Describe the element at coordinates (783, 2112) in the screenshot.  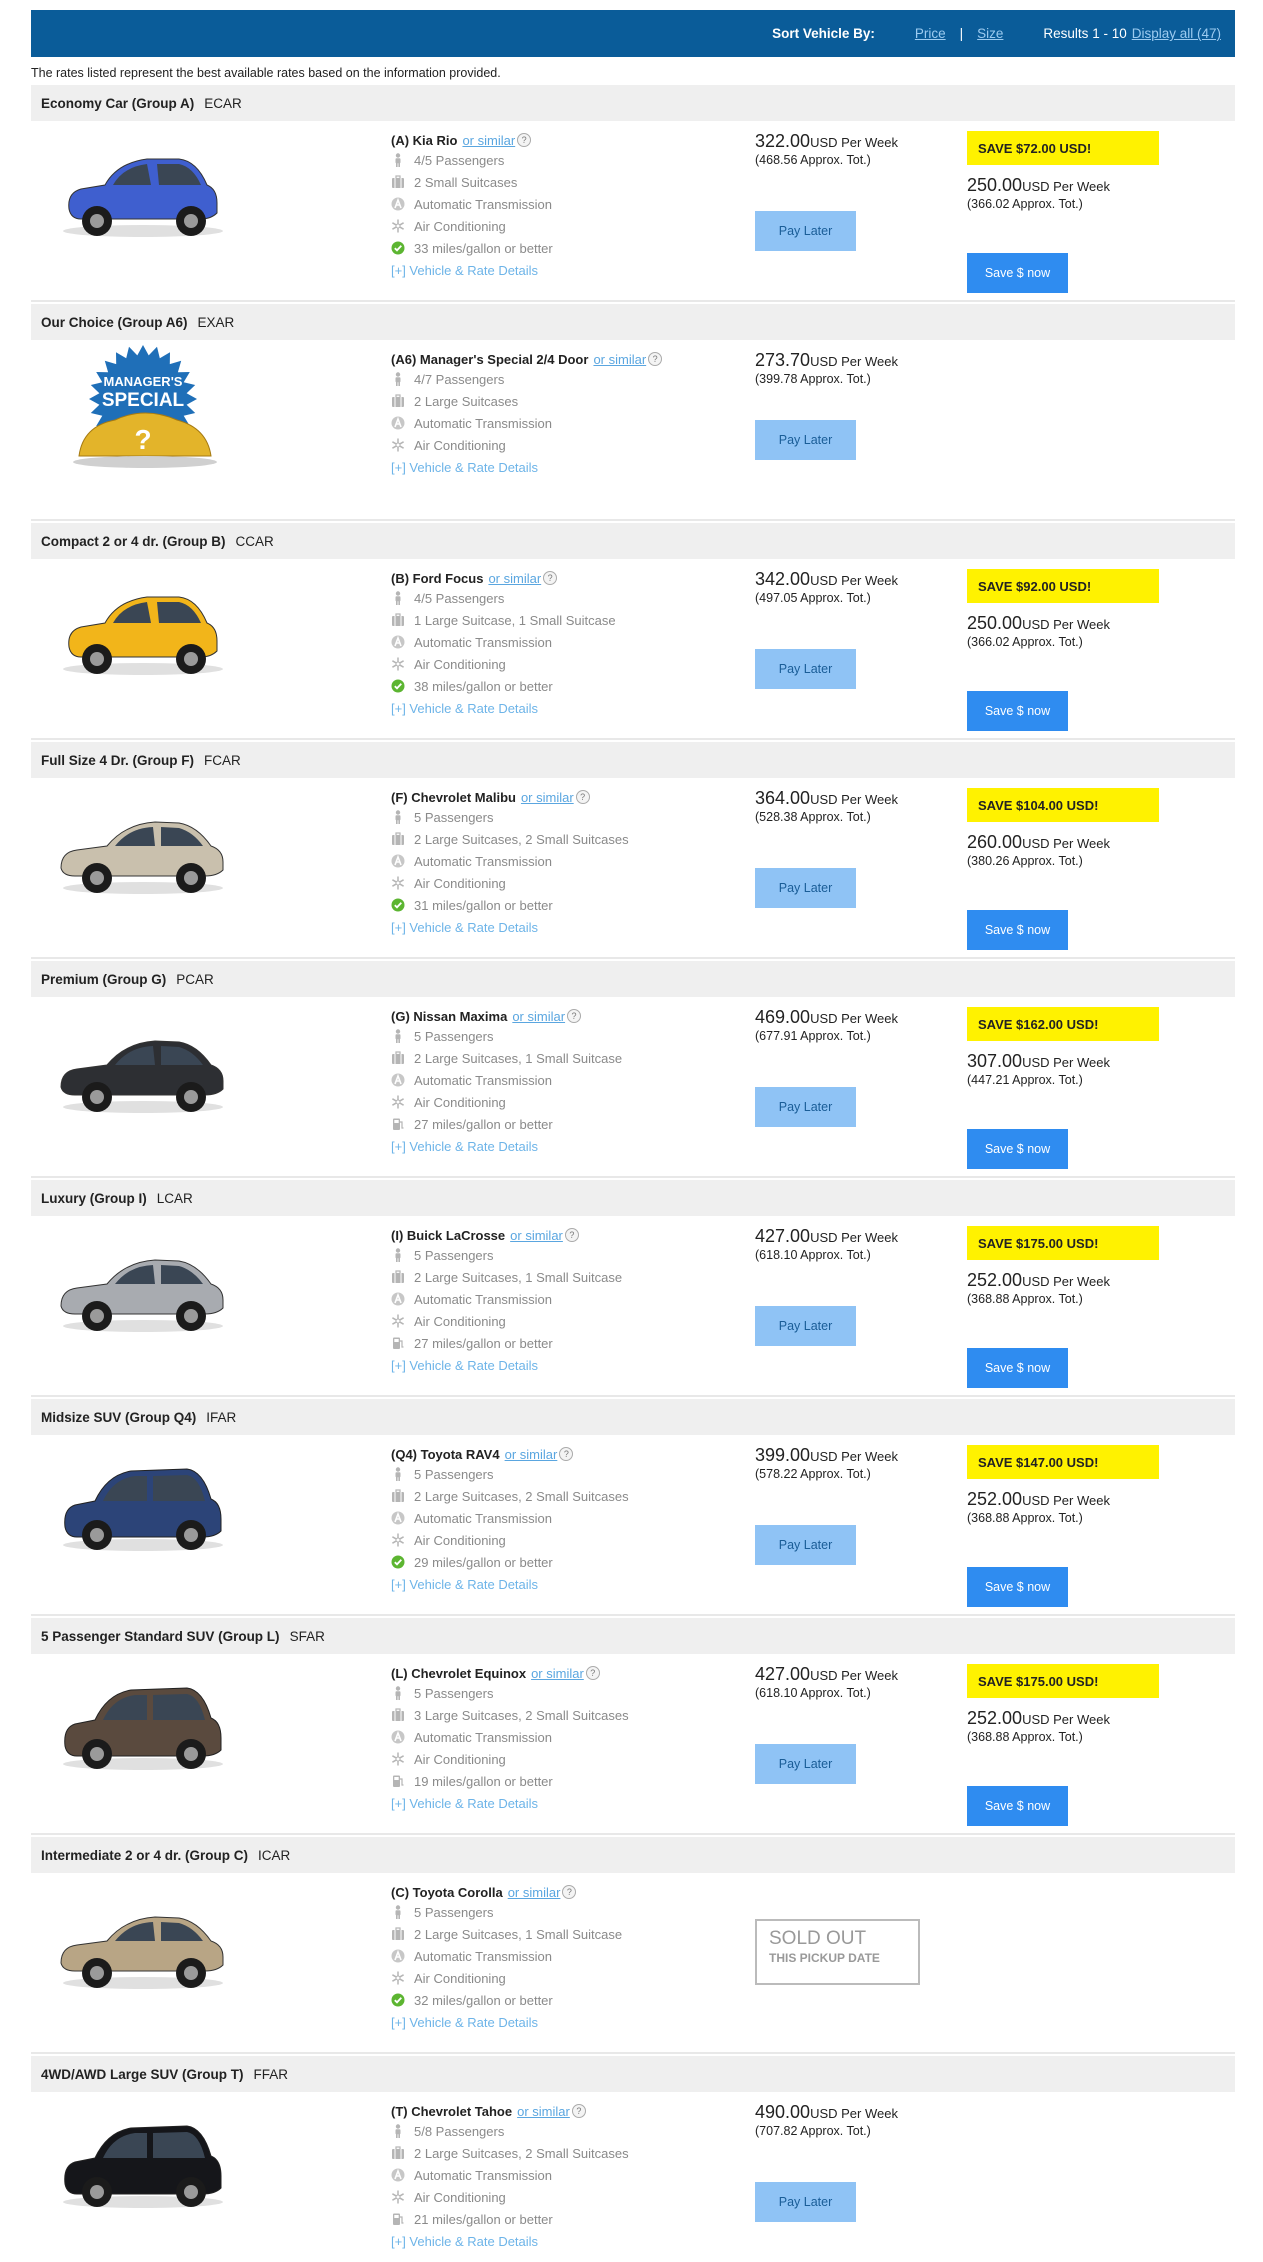
I see `rate-amount: 490.00` at that location.